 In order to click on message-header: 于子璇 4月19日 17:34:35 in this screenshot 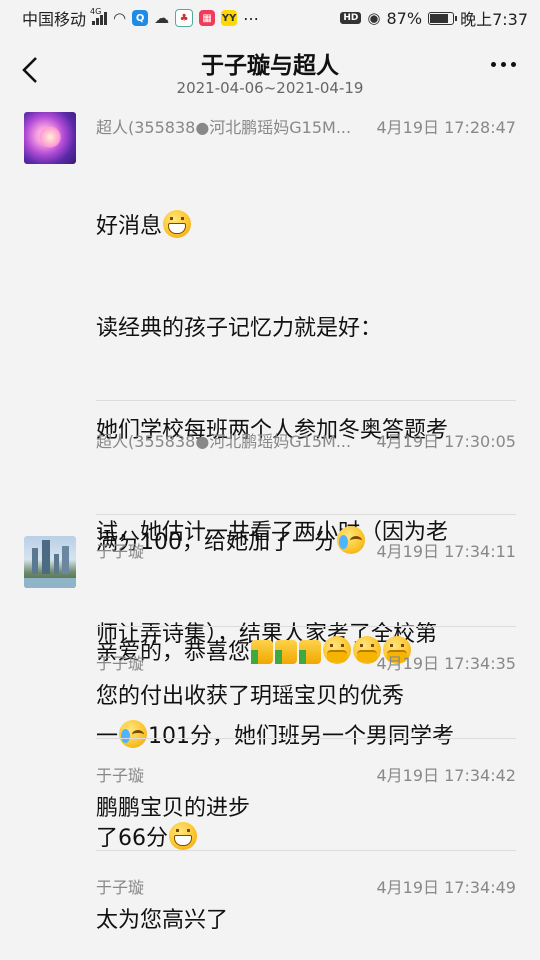, I will do `click(306, 661)`.